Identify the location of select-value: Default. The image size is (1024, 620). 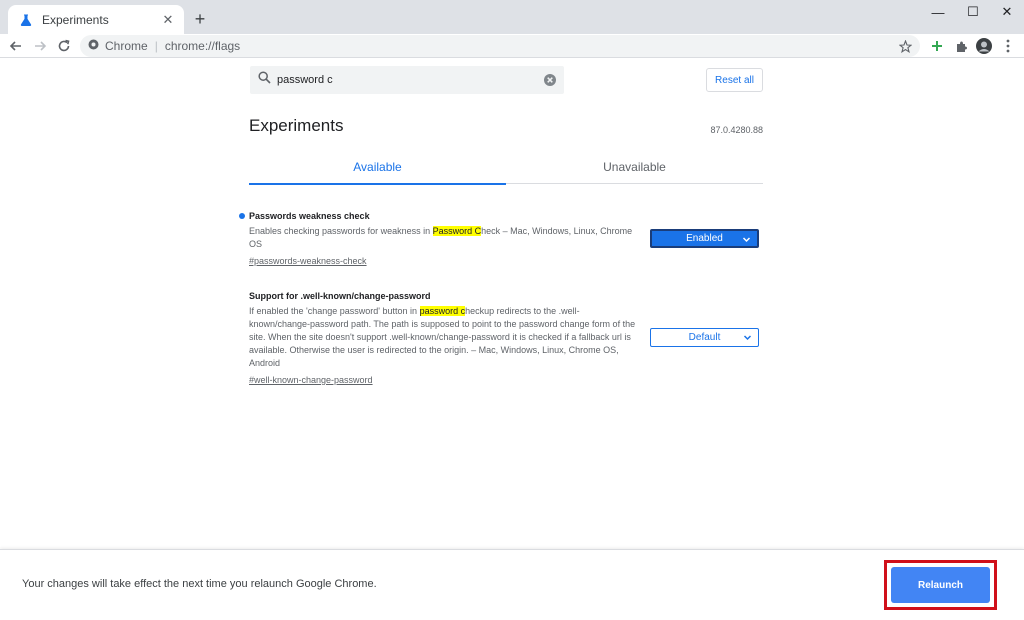
(704, 337).